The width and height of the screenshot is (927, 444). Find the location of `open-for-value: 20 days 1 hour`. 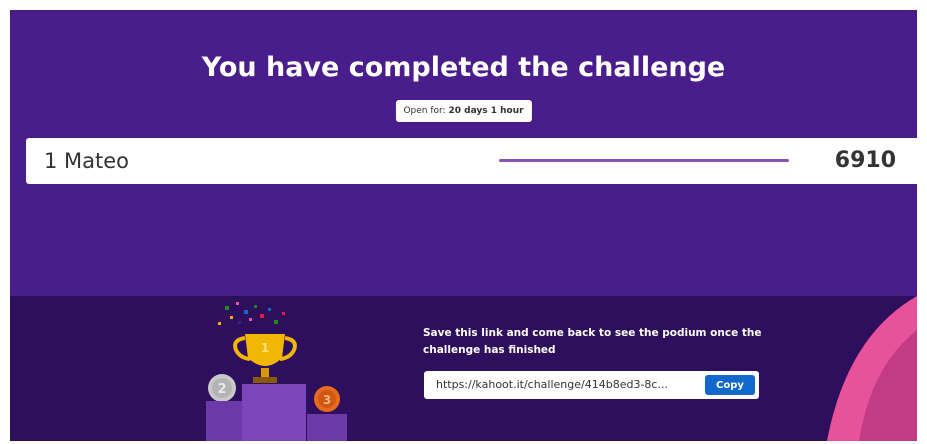

open-for-value: 20 days 1 hour is located at coordinates (486, 111).